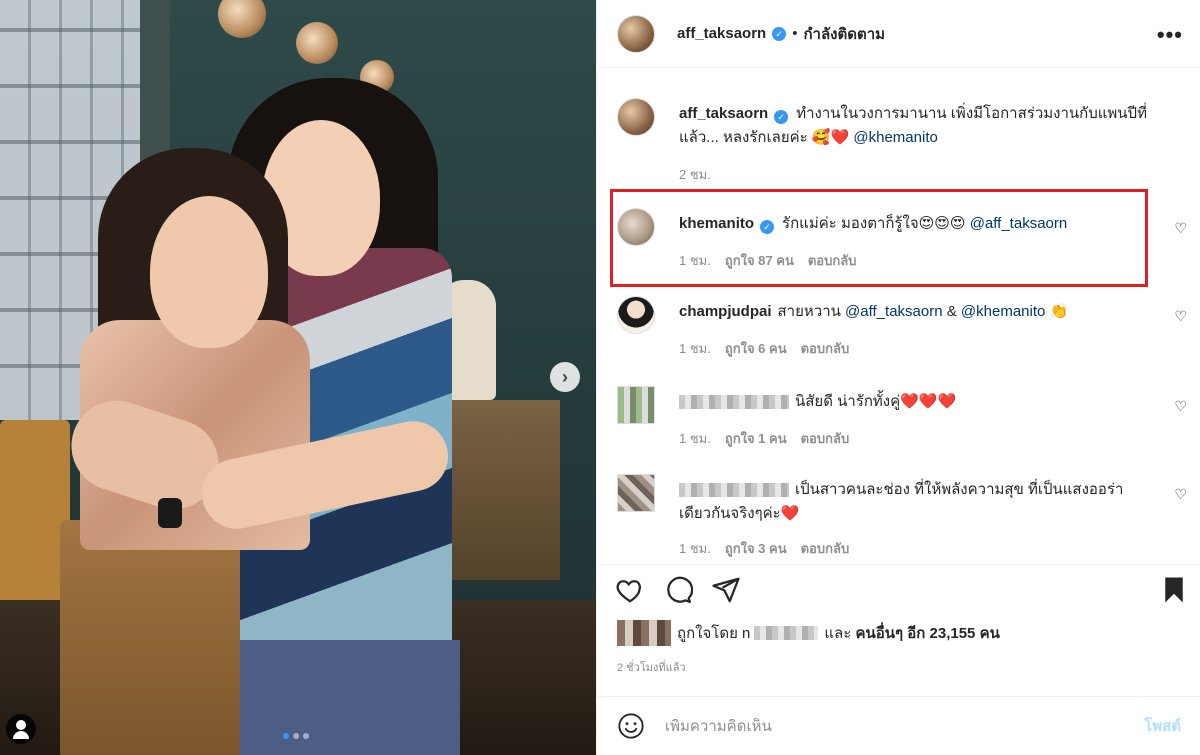 This screenshot has width=1200, height=755. Describe the element at coordinates (725, 311) in the screenshot. I see `comment-username: champjudpai` at that location.